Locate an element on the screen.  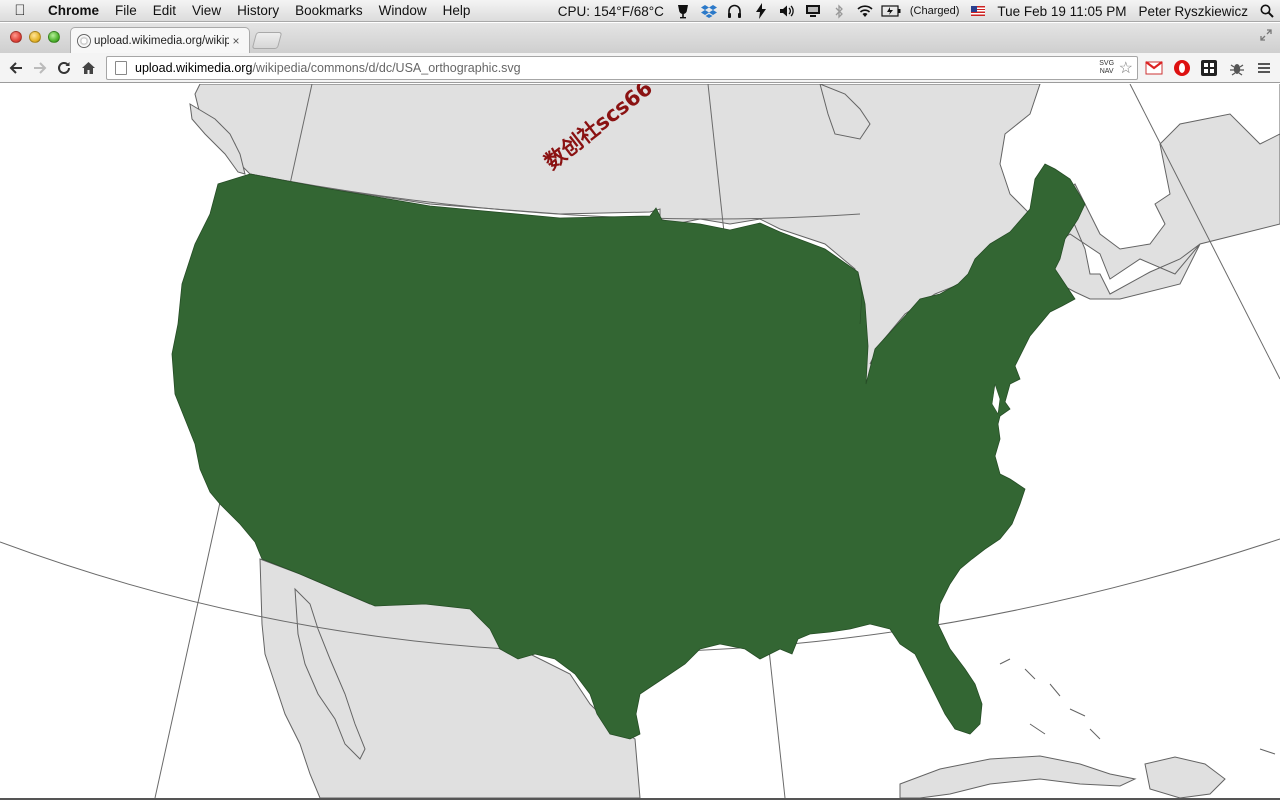
menu-window: Window is located at coordinates (403, 10).